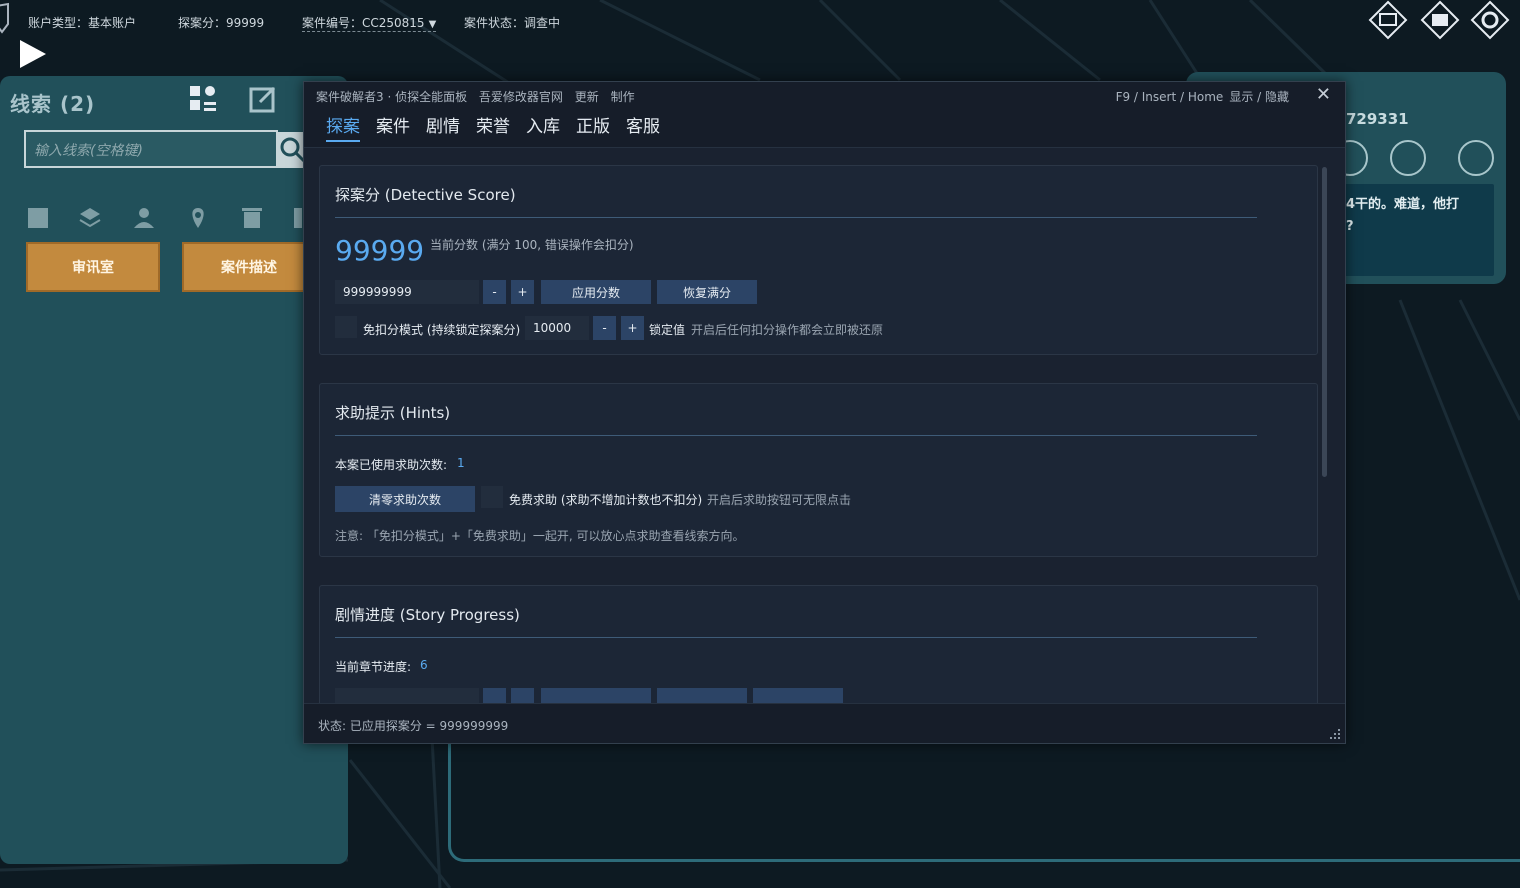 Image resolution: width=1520 pixels, height=888 pixels. Describe the element at coordinates (557, 328) in the screenshot. I see `lock-value-input: 10000` at that location.